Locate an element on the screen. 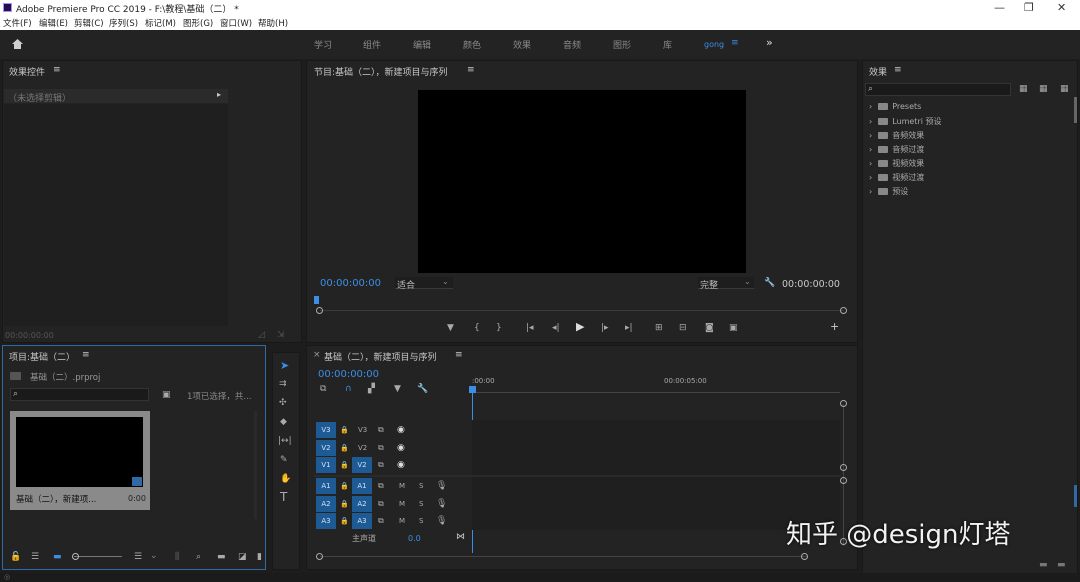 This screenshot has width=1080, height=582. source-patch-v1: V1 is located at coordinates (326, 465).